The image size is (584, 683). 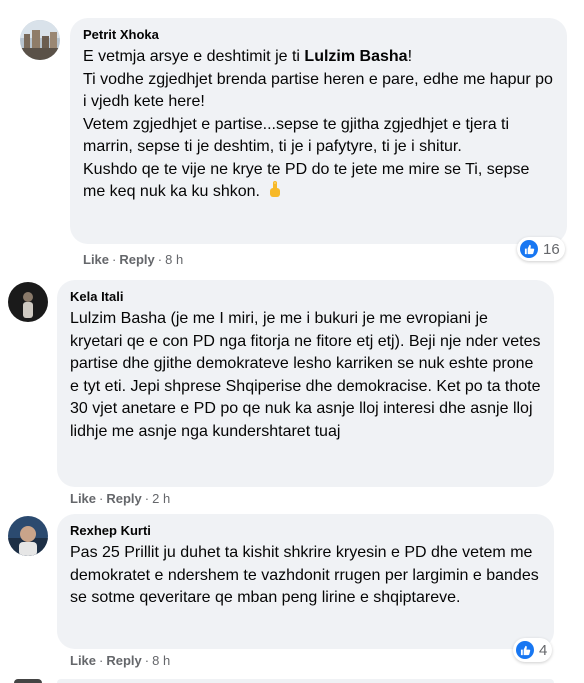 What do you see at coordinates (161, 498) in the screenshot?
I see `comment-timestamp: 2 h` at bounding box center [161, 498].